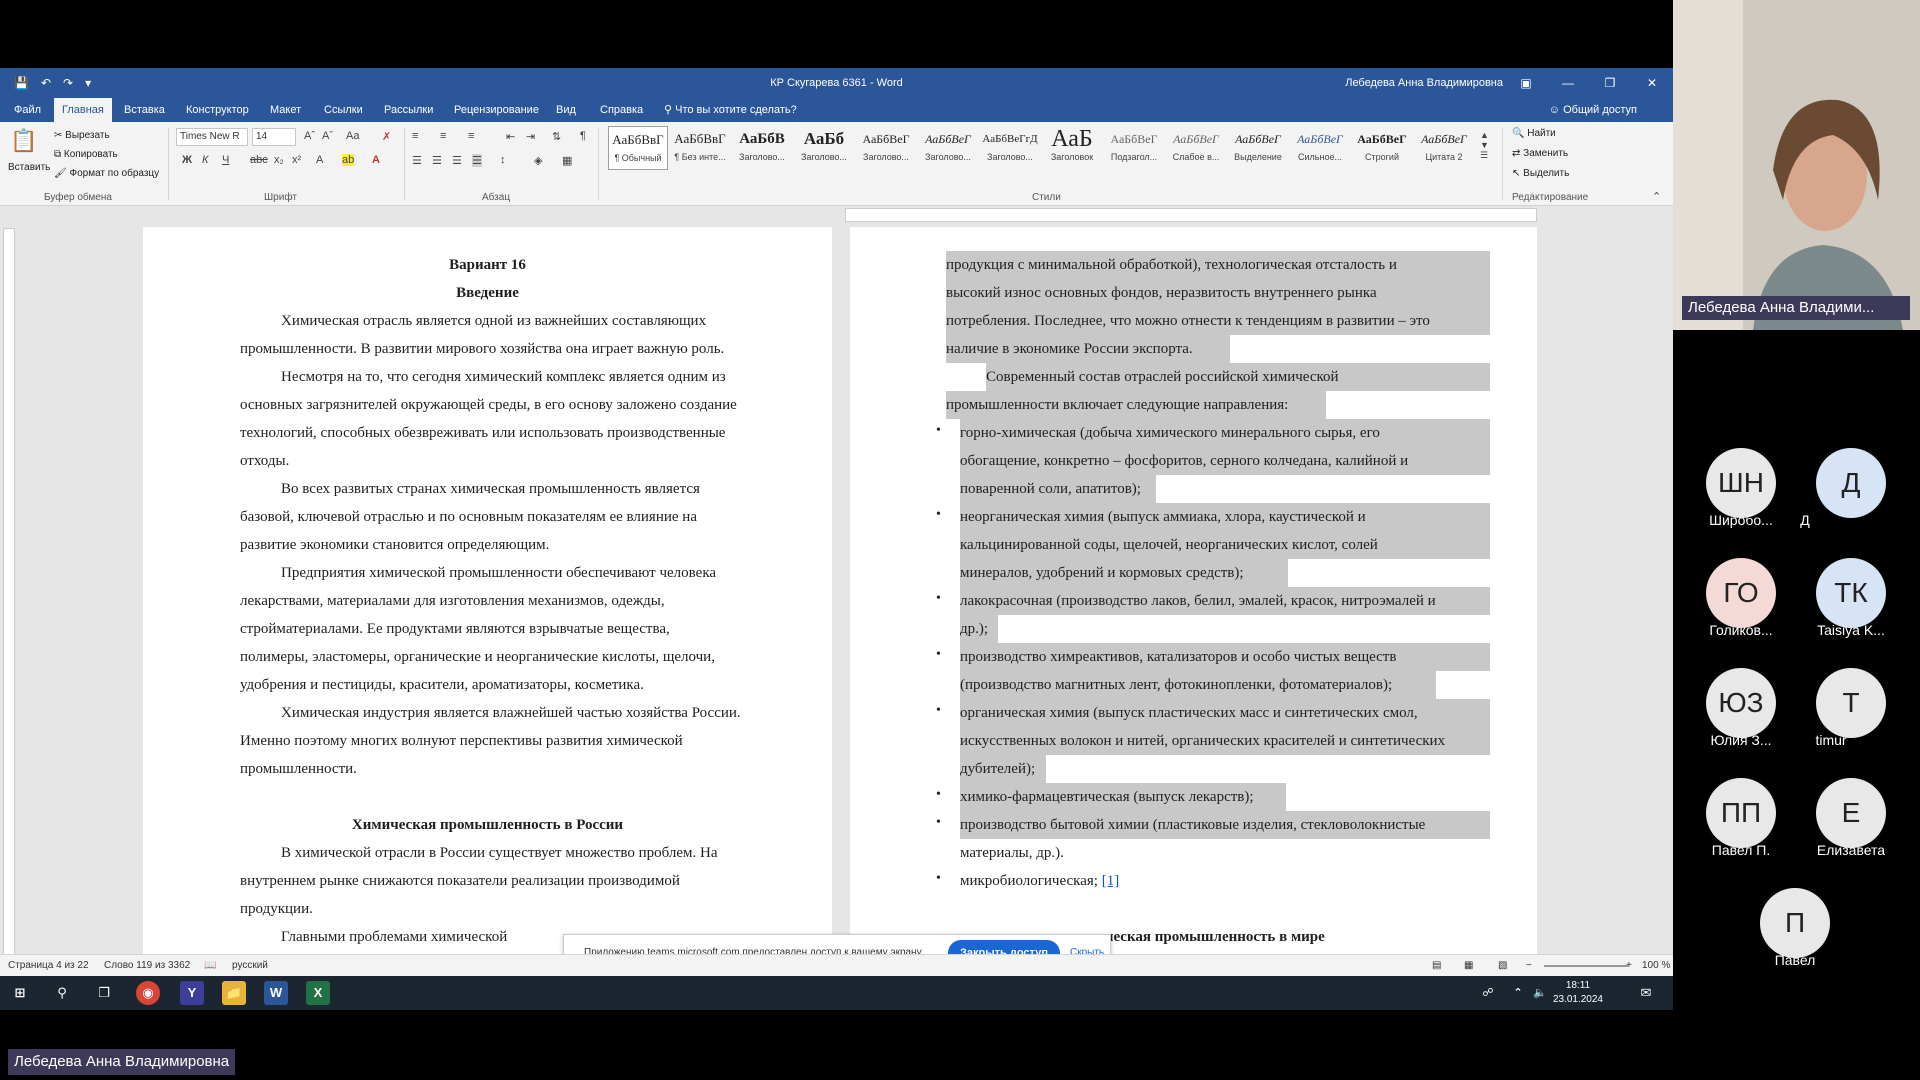 This screenshot has height=1080, width=1920. I want to click on participant-avatar: Е, so click(1851, 813).